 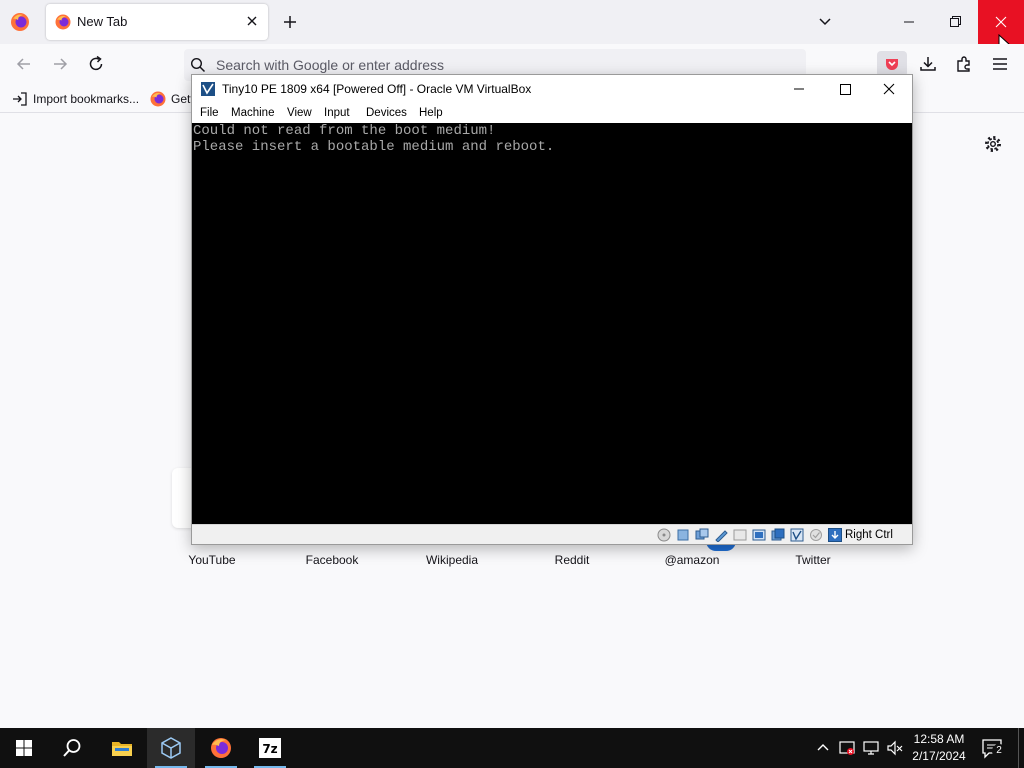 I want to click on shortcut-label-twitter: Twitter, so click(x=813, y=560).